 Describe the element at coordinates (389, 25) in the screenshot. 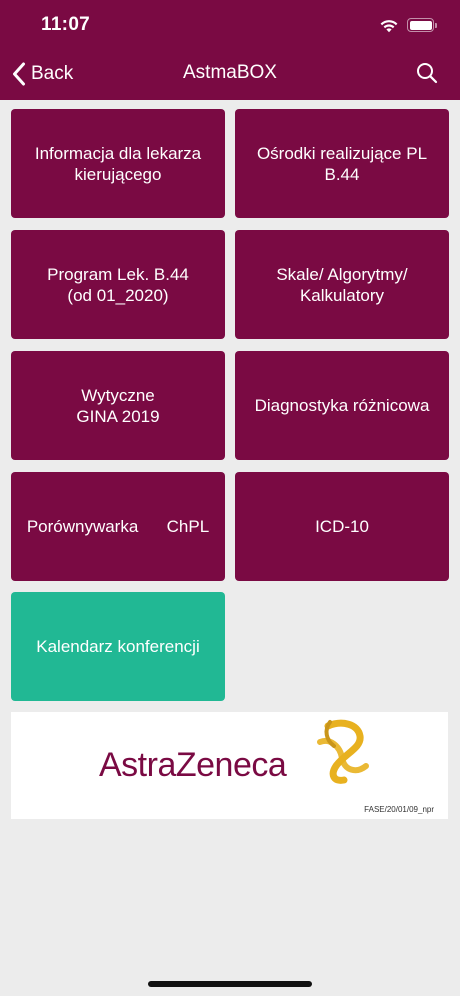

I see `wifi-icon` at that location.